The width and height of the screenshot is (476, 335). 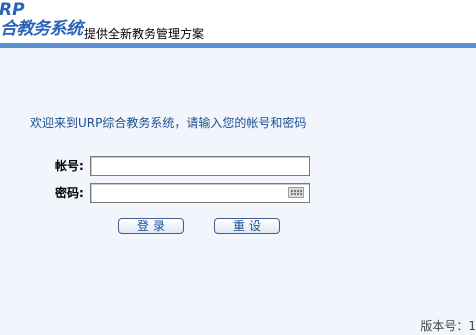 What do you see at coordinates (69, 193) in the screenshot?
I see `password-label: 密码:` at bounding box center [69, 193].